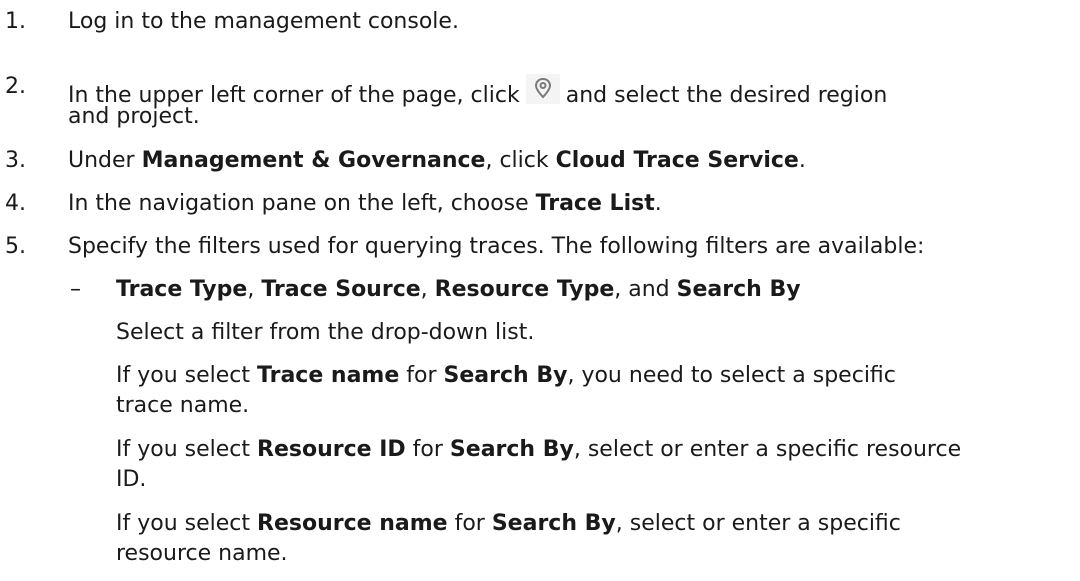 The image size is (1080, 581). I want to click on step-number: 5., so click(15, 246).